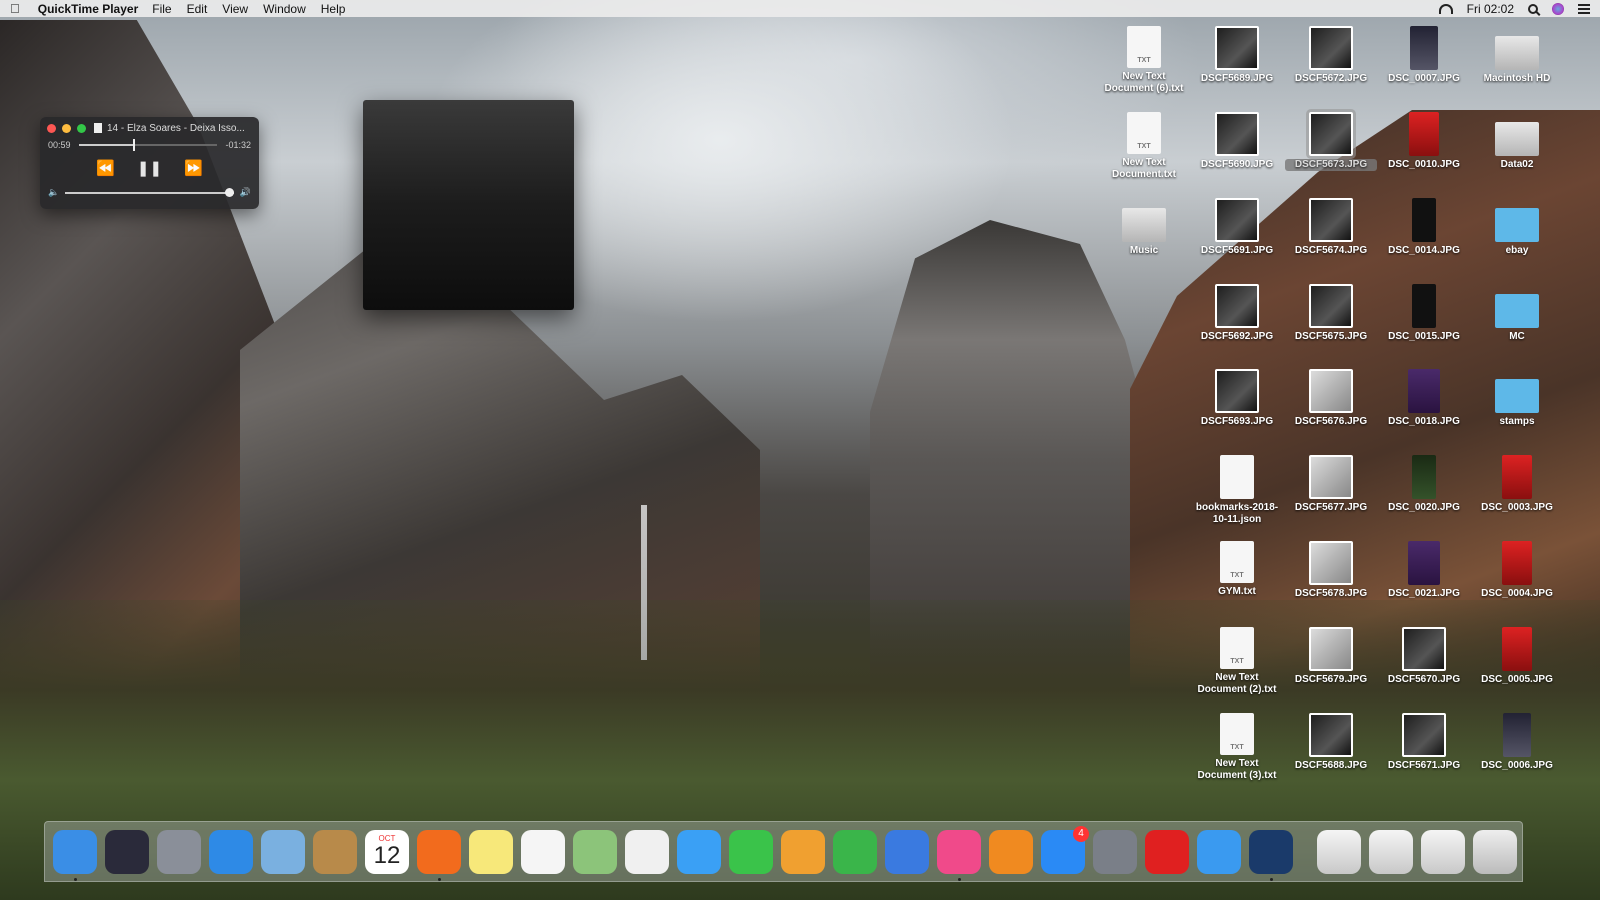 This screenshot has width=1600, height=900. I want to click on desktop-icon: DSCF5673.JPG, so click(1331, 140).